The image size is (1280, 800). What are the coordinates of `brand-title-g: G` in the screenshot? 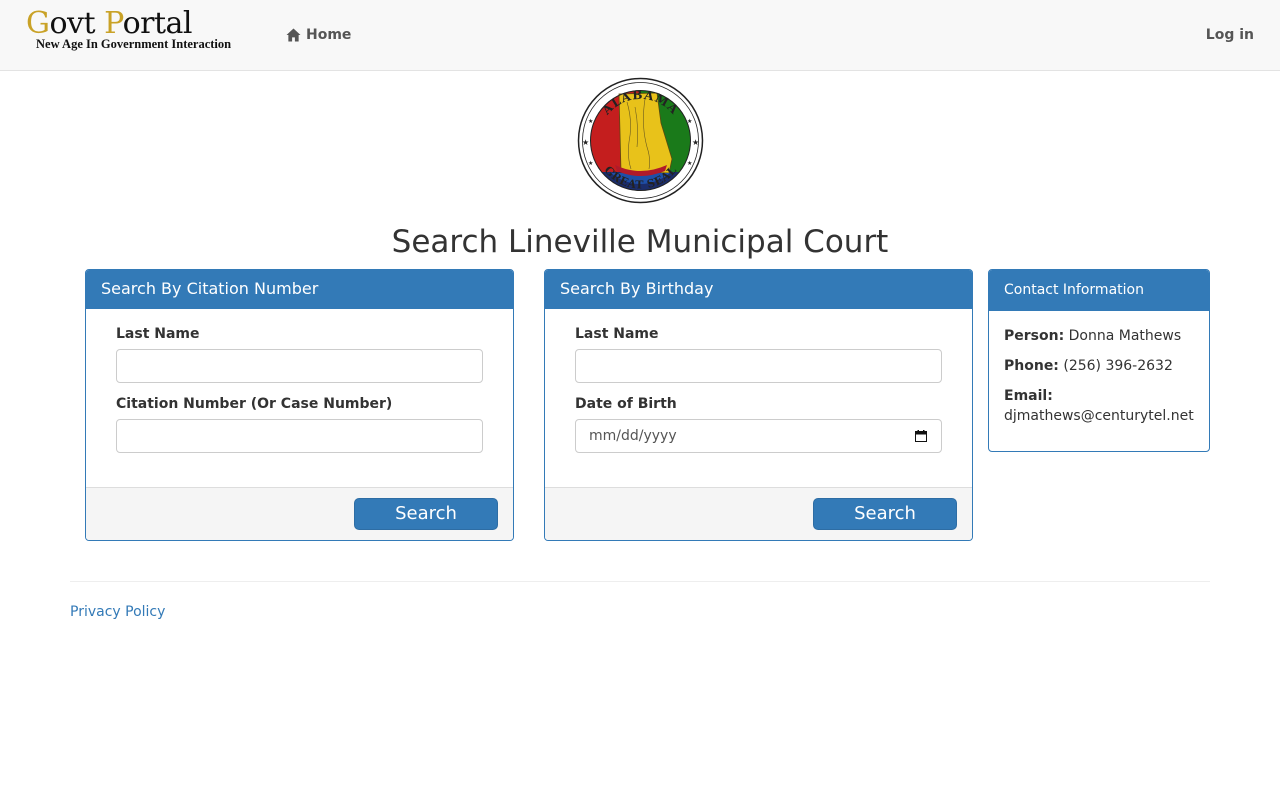 It's located at (38, 23).